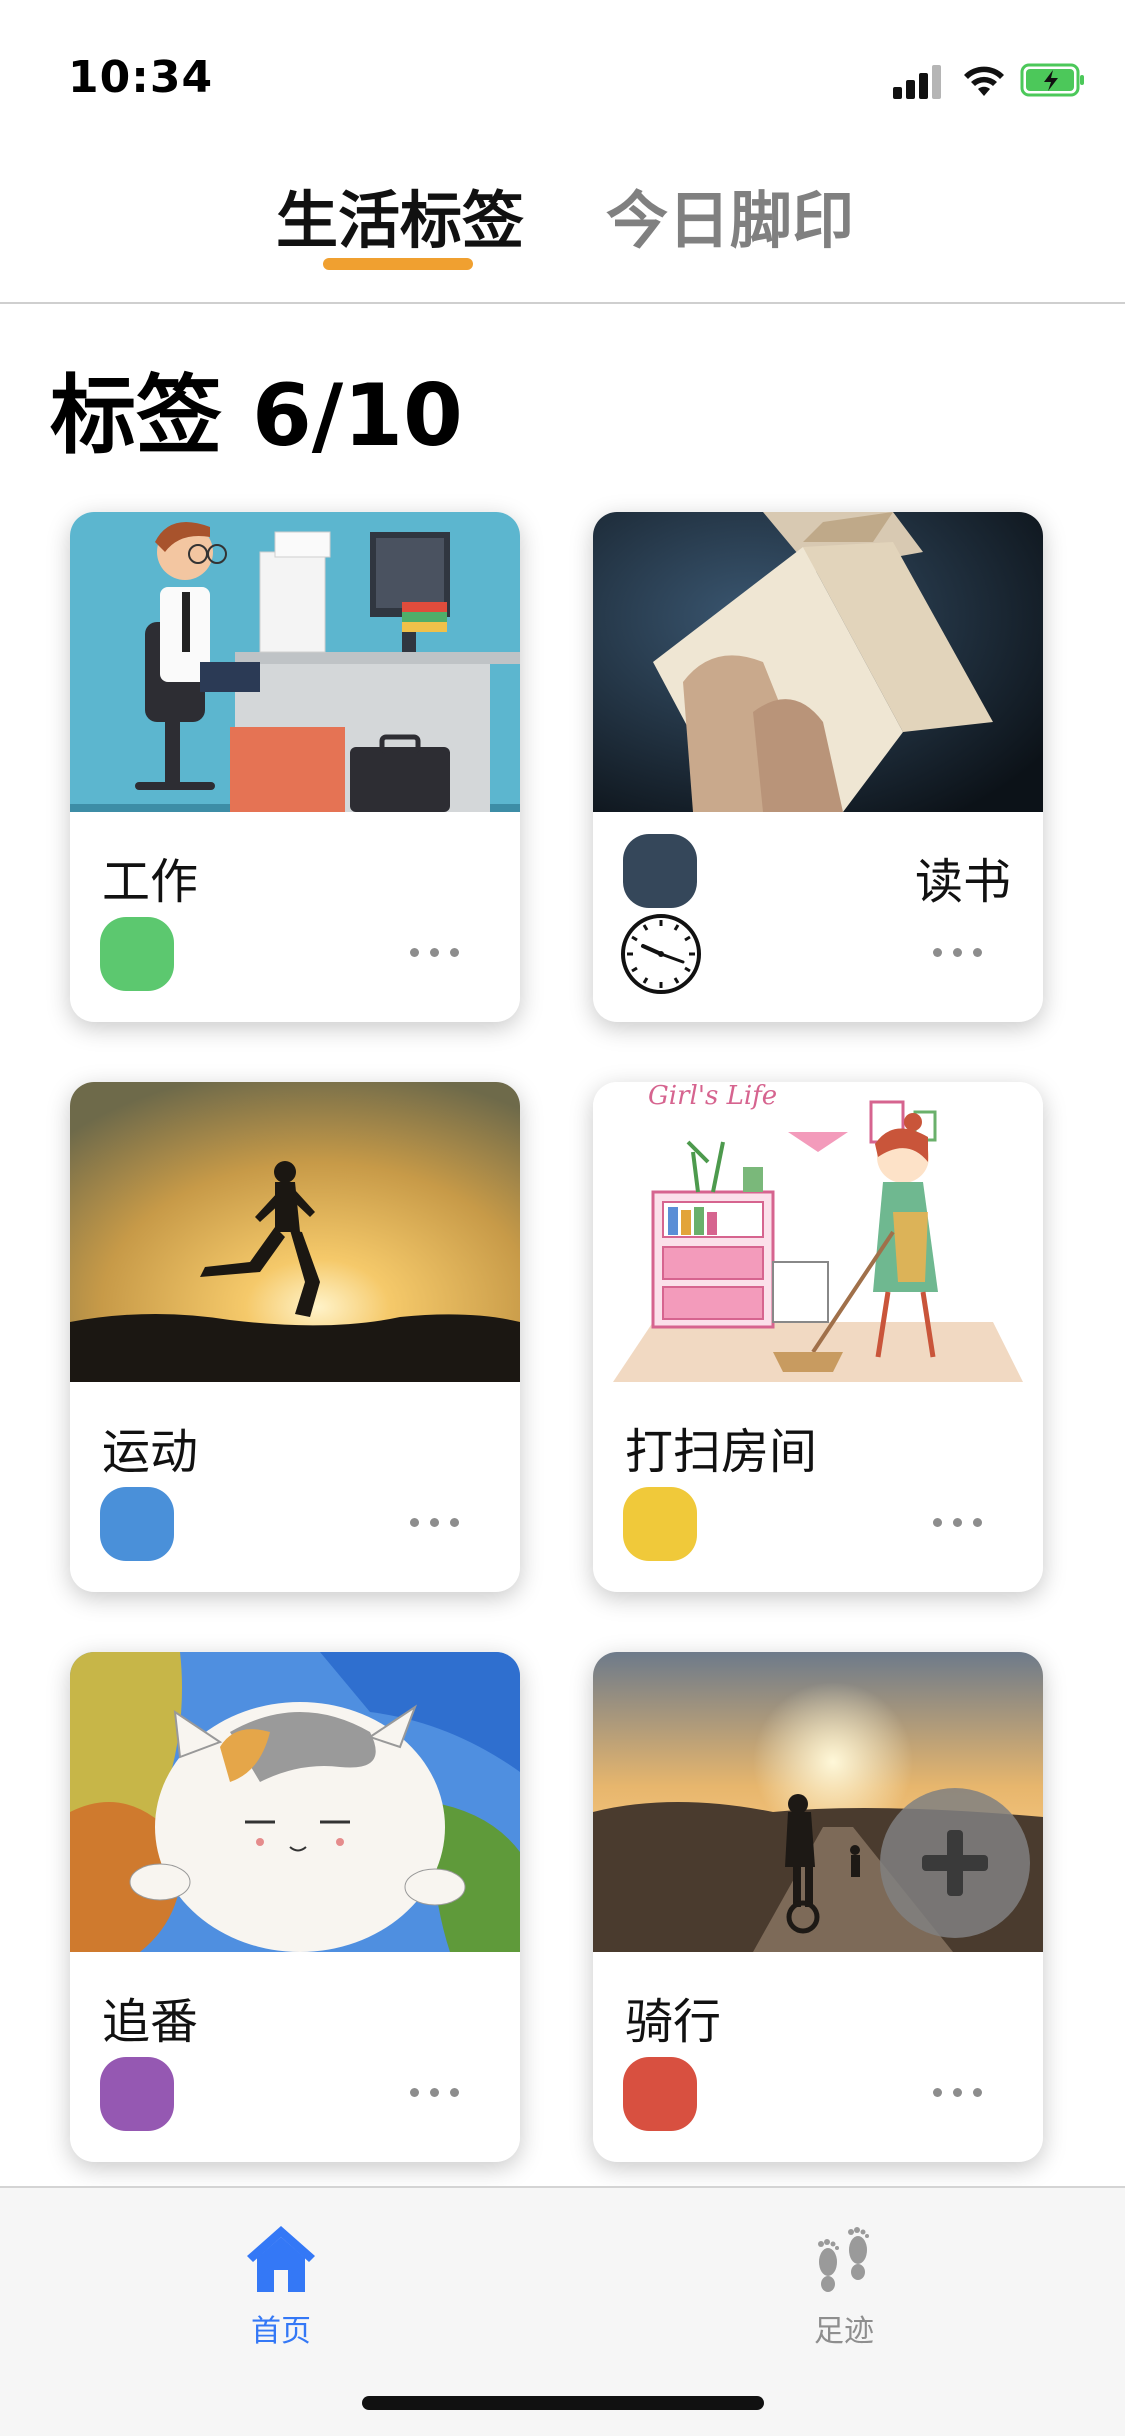 This screenshot has height=2436, width=1125. Describe the element at coordinates (730, 215) in the screenshot. I see `tab-today-footprints: 今日脚印` at that location.